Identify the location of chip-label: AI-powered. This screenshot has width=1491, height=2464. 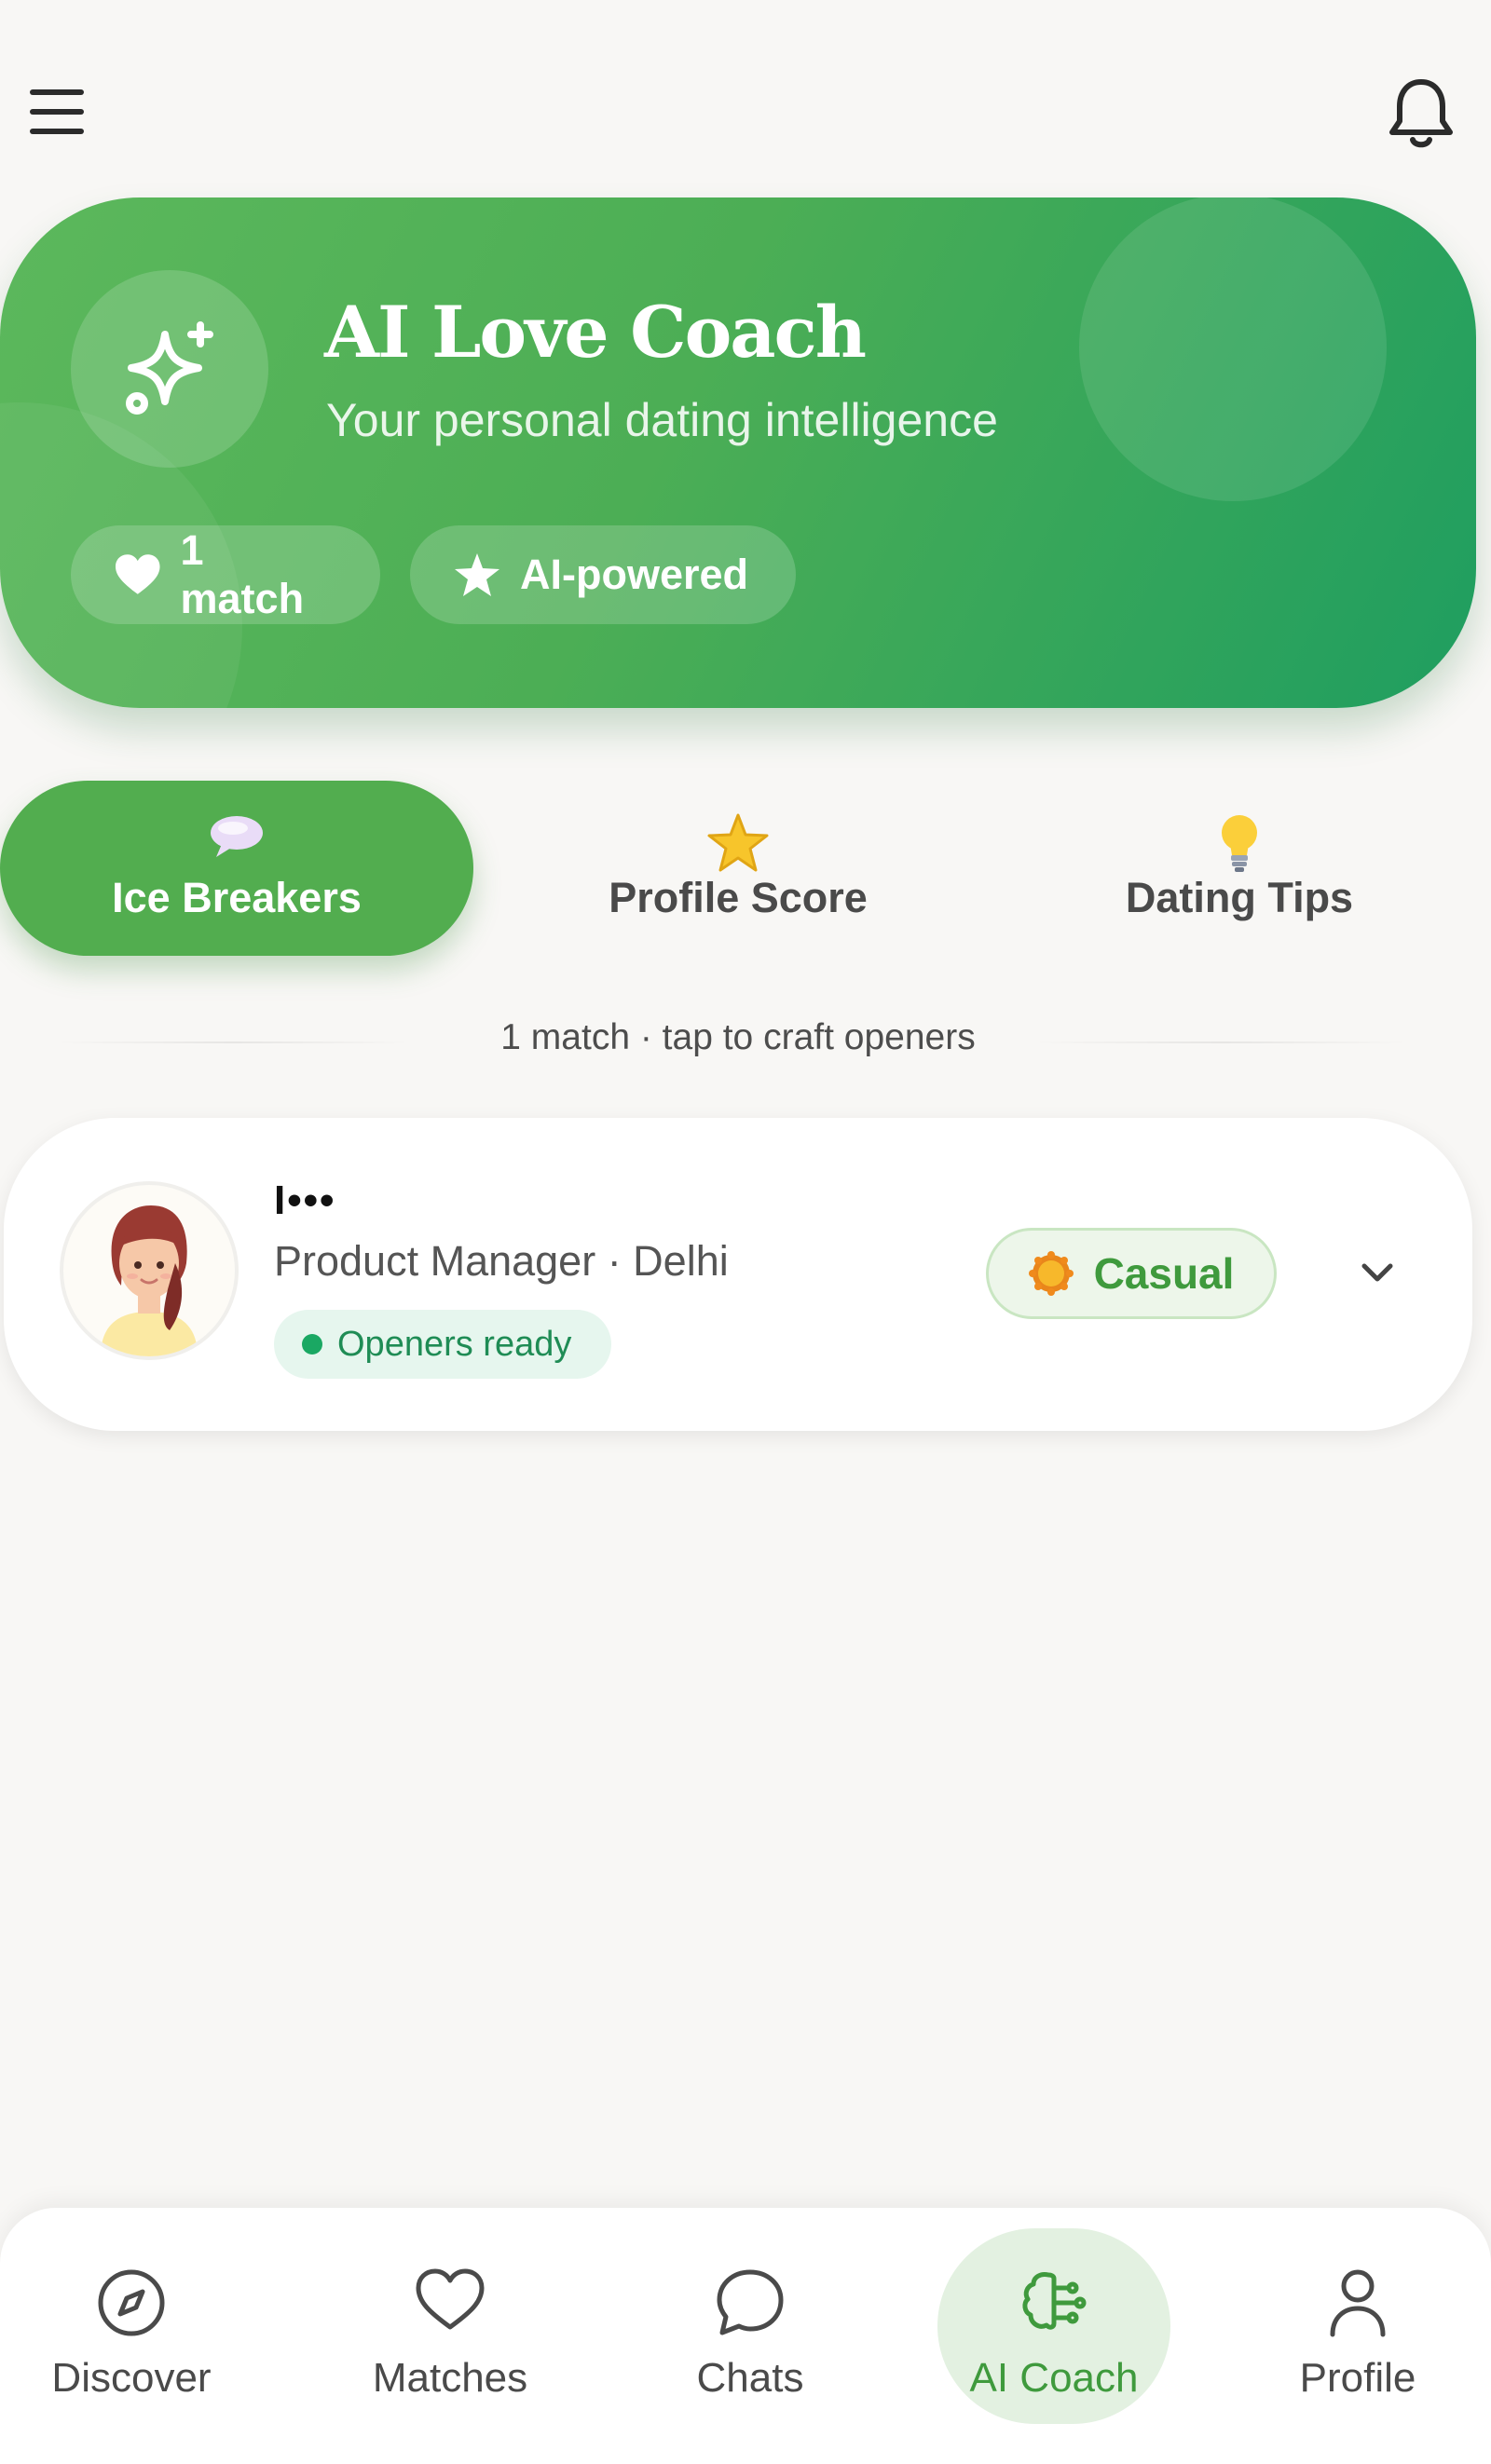
(634, 574).